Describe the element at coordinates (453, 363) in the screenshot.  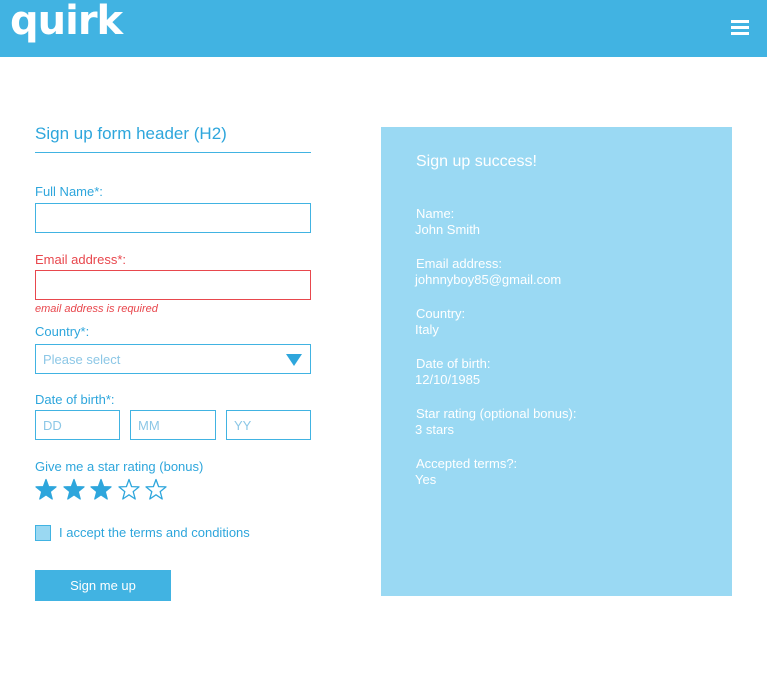
I see `success-dob-label: Date of birth:` at that location.